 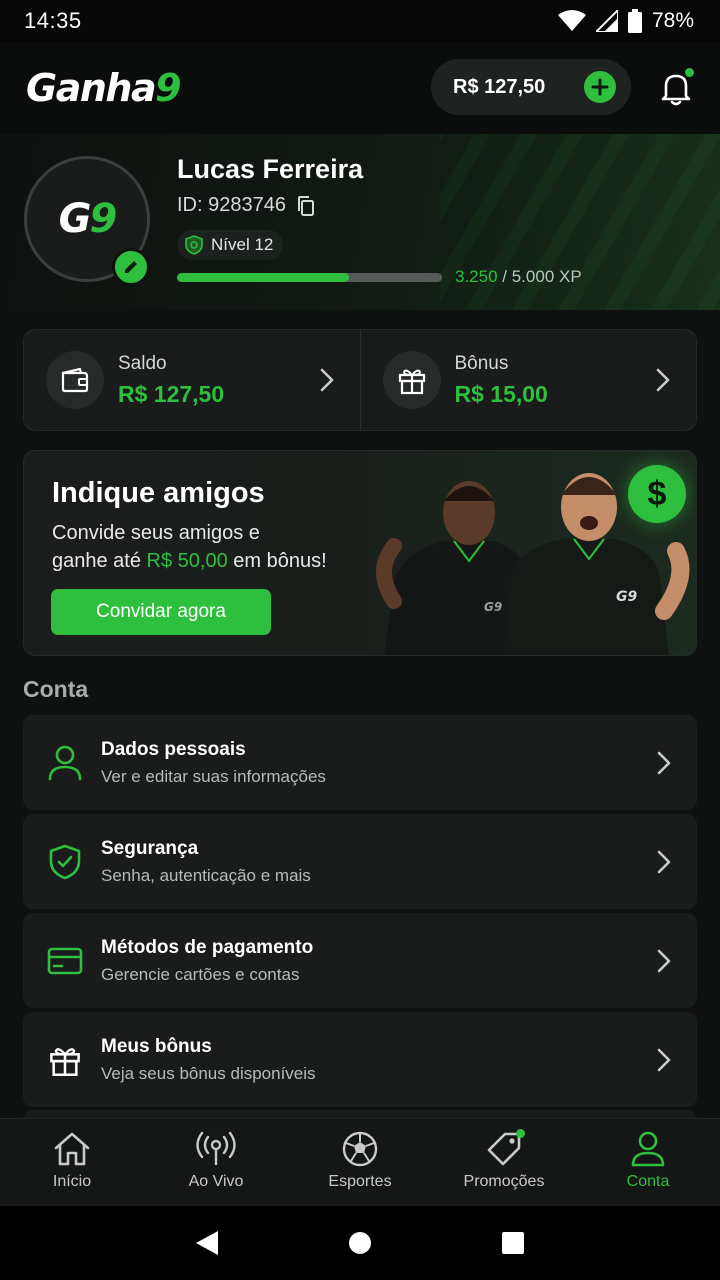 I want to click on system-navigation-bar, so click(x=360, y=1243).